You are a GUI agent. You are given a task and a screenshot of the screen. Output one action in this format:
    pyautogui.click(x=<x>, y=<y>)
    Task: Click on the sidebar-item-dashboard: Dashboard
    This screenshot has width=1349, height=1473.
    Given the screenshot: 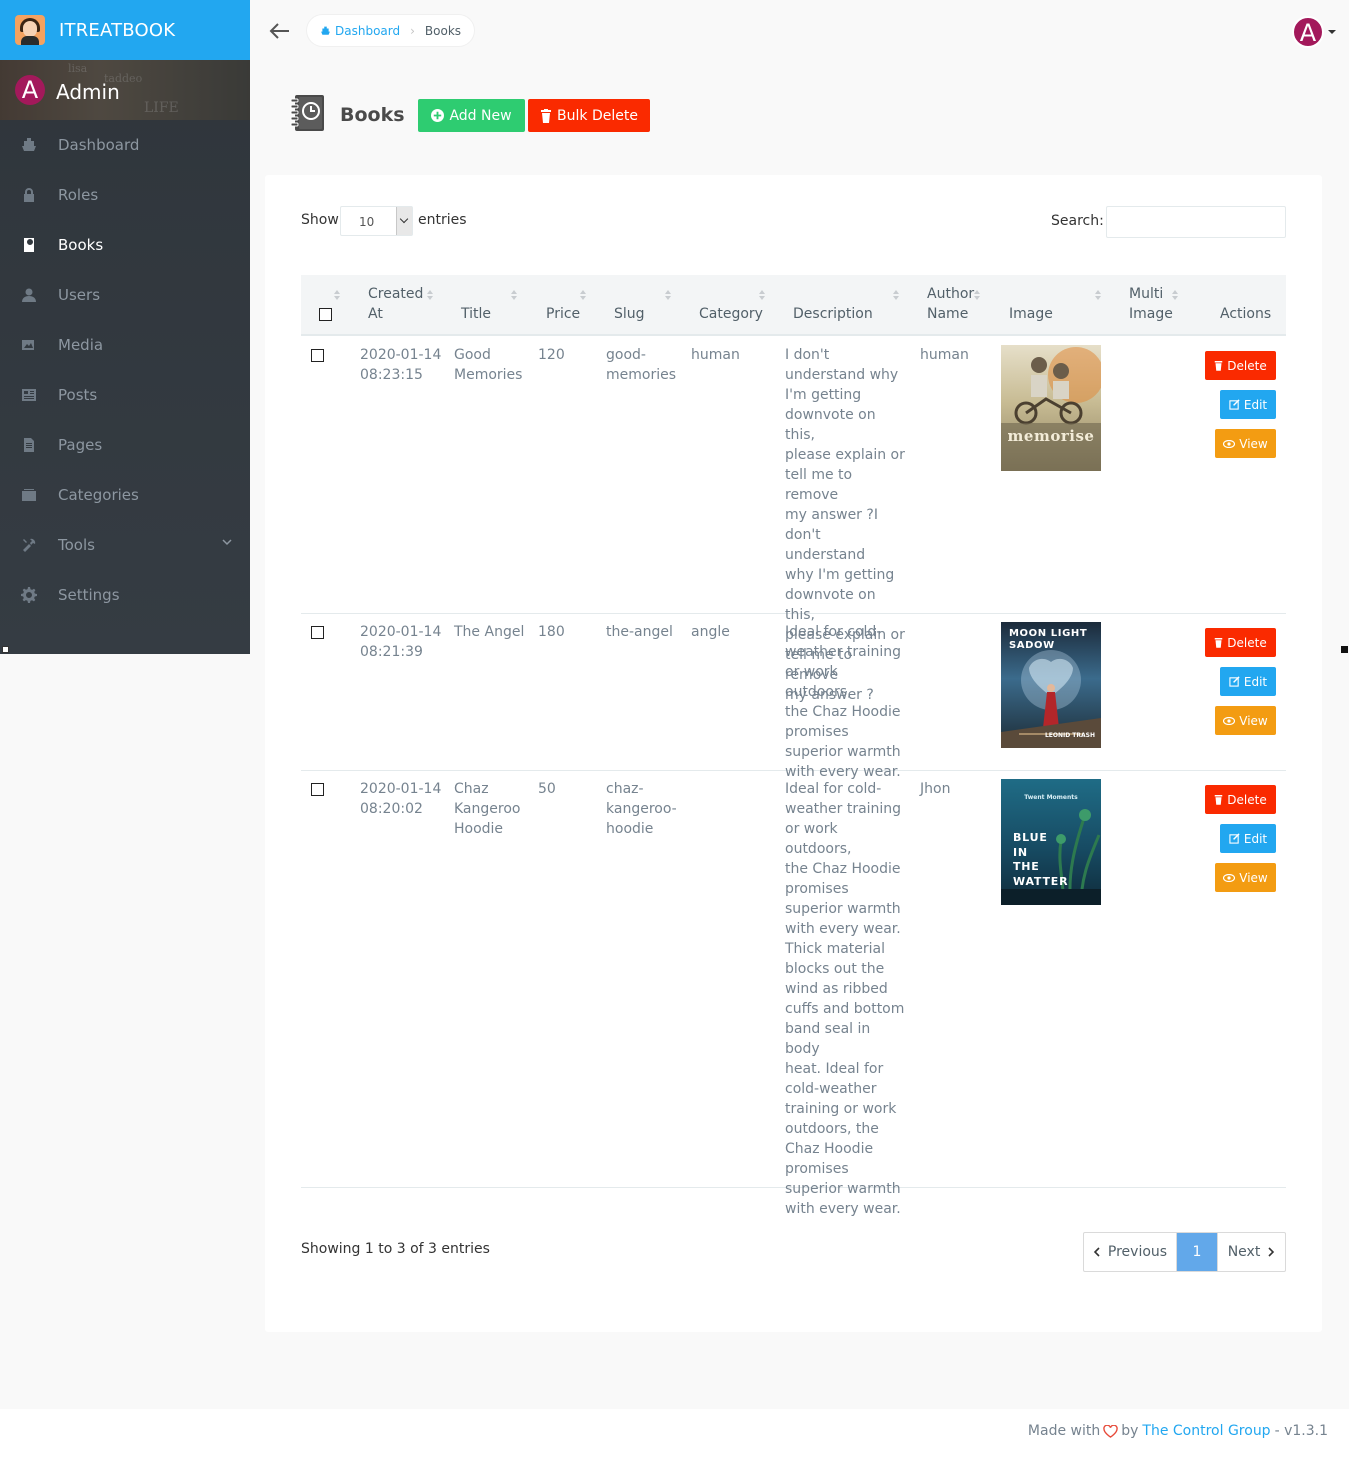 What is the action you would take?
    pyautogui.click(x=125, y=145)
    